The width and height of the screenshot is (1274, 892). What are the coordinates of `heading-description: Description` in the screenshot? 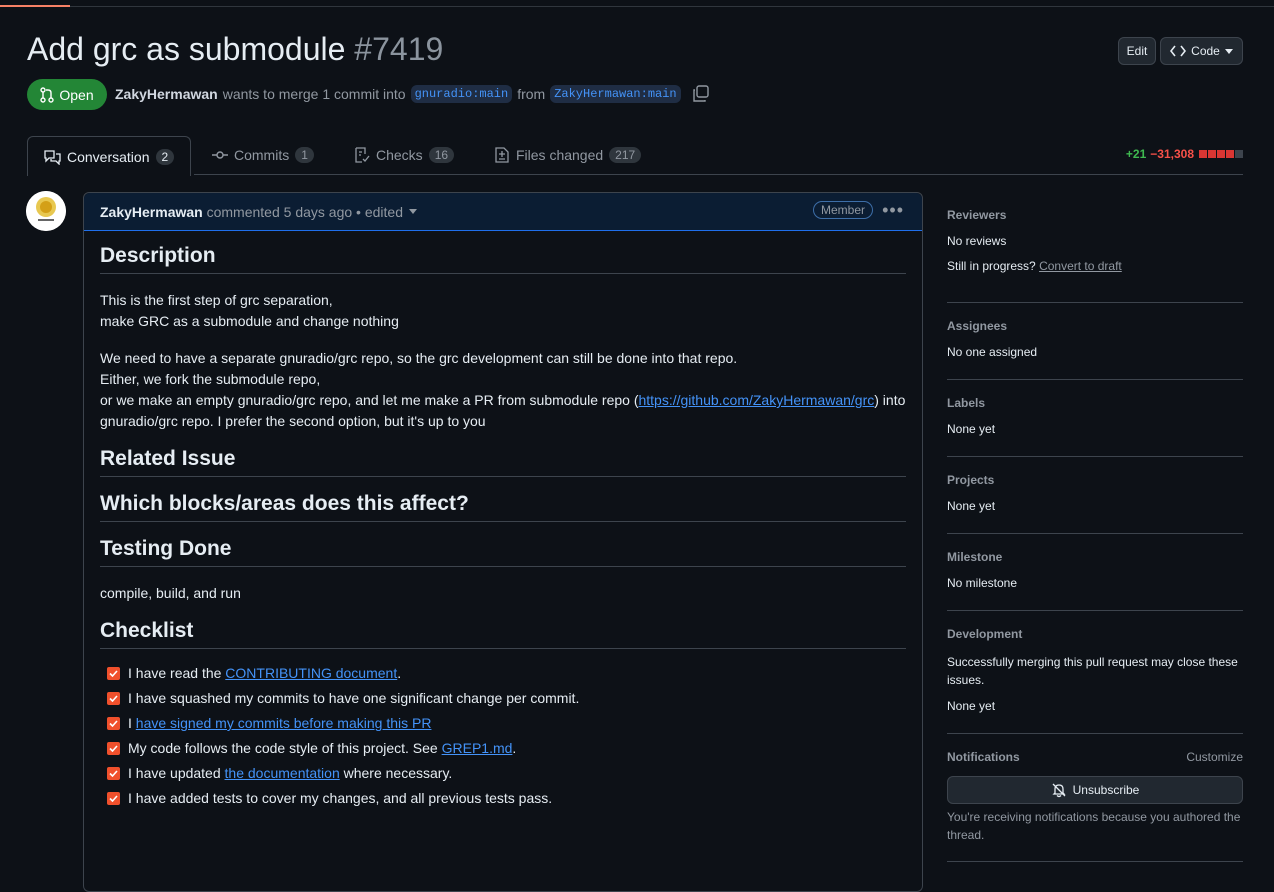 It's located at (503, 259).